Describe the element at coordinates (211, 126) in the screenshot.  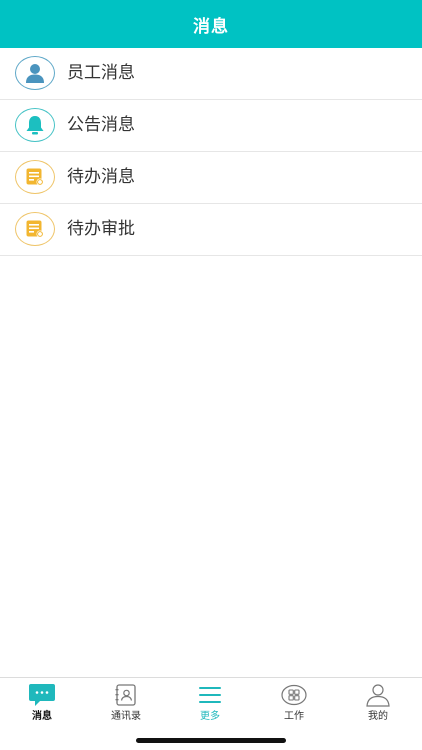
I see `list-item-announcements: 公告消息` at that location.